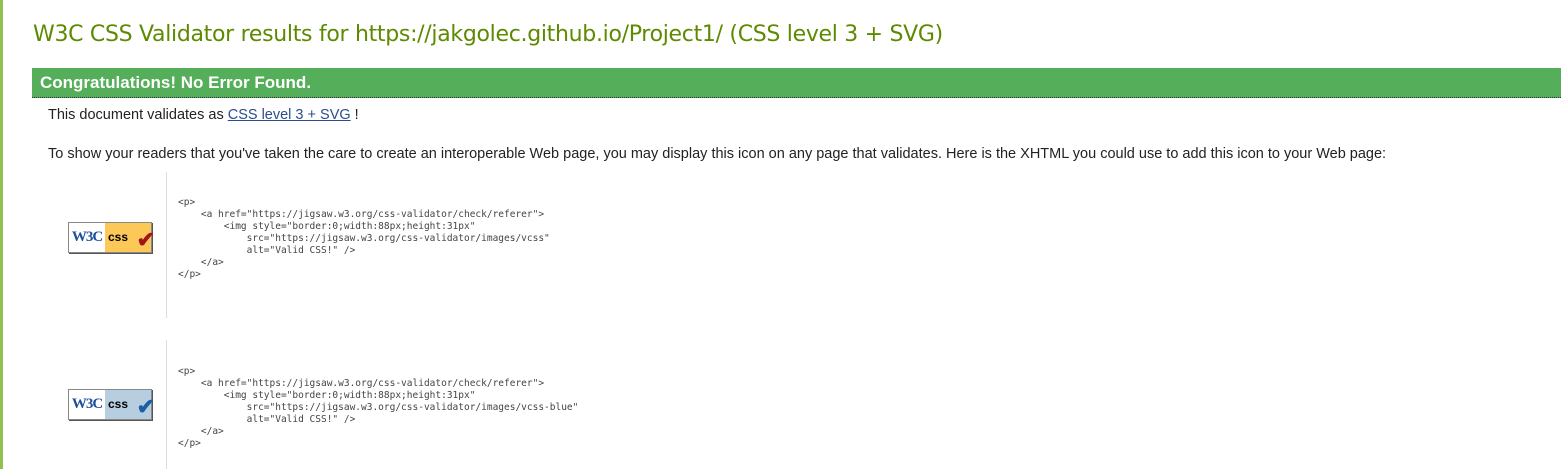 This screenshot has width=1561, height=469. I want to click on success-banner: Congratulations! No Error Found., so click(796, 83).